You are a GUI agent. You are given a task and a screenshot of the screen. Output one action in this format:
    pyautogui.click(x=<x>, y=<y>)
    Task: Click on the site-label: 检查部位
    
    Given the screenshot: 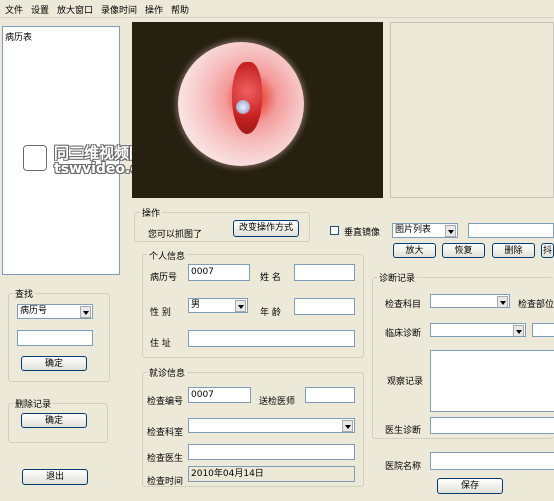 What is the action you would take?
    pyautogui.click(x=536, y=305)
    